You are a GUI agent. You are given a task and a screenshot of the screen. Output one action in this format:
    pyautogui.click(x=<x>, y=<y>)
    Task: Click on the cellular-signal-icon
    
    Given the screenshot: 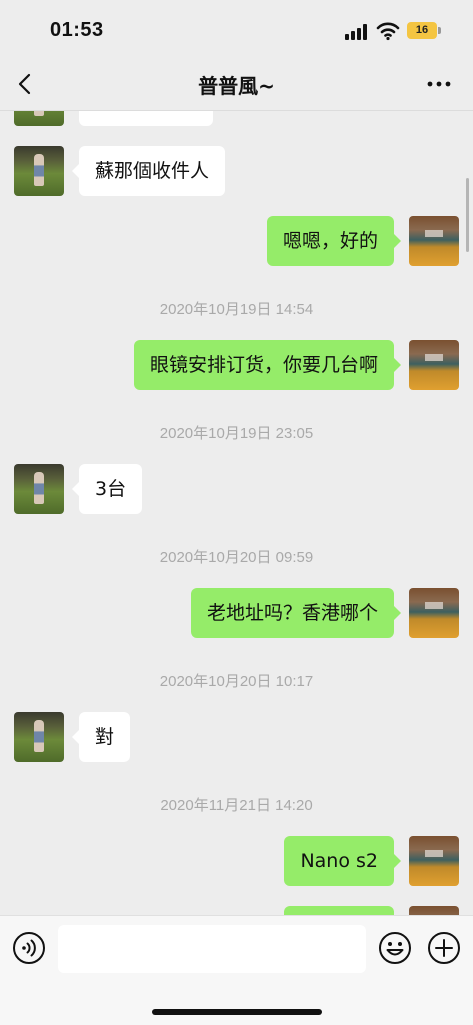 What is the action you would take?
    pyautogui.click(x=356, y=32)
    